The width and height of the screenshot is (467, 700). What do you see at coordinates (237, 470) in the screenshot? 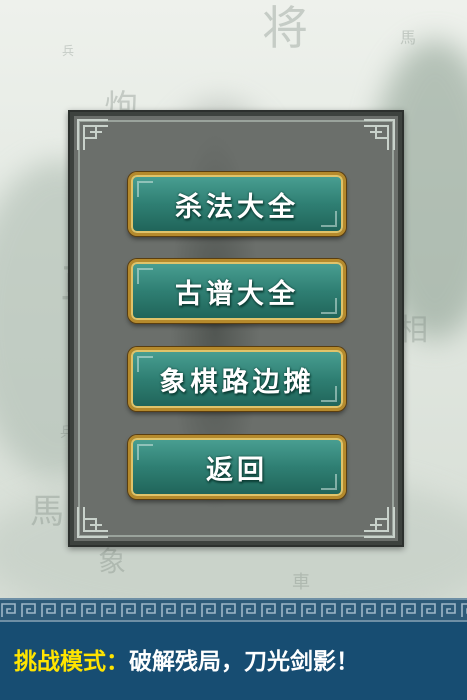
I see `back-label: 返回` at bounding box center [237, 470].